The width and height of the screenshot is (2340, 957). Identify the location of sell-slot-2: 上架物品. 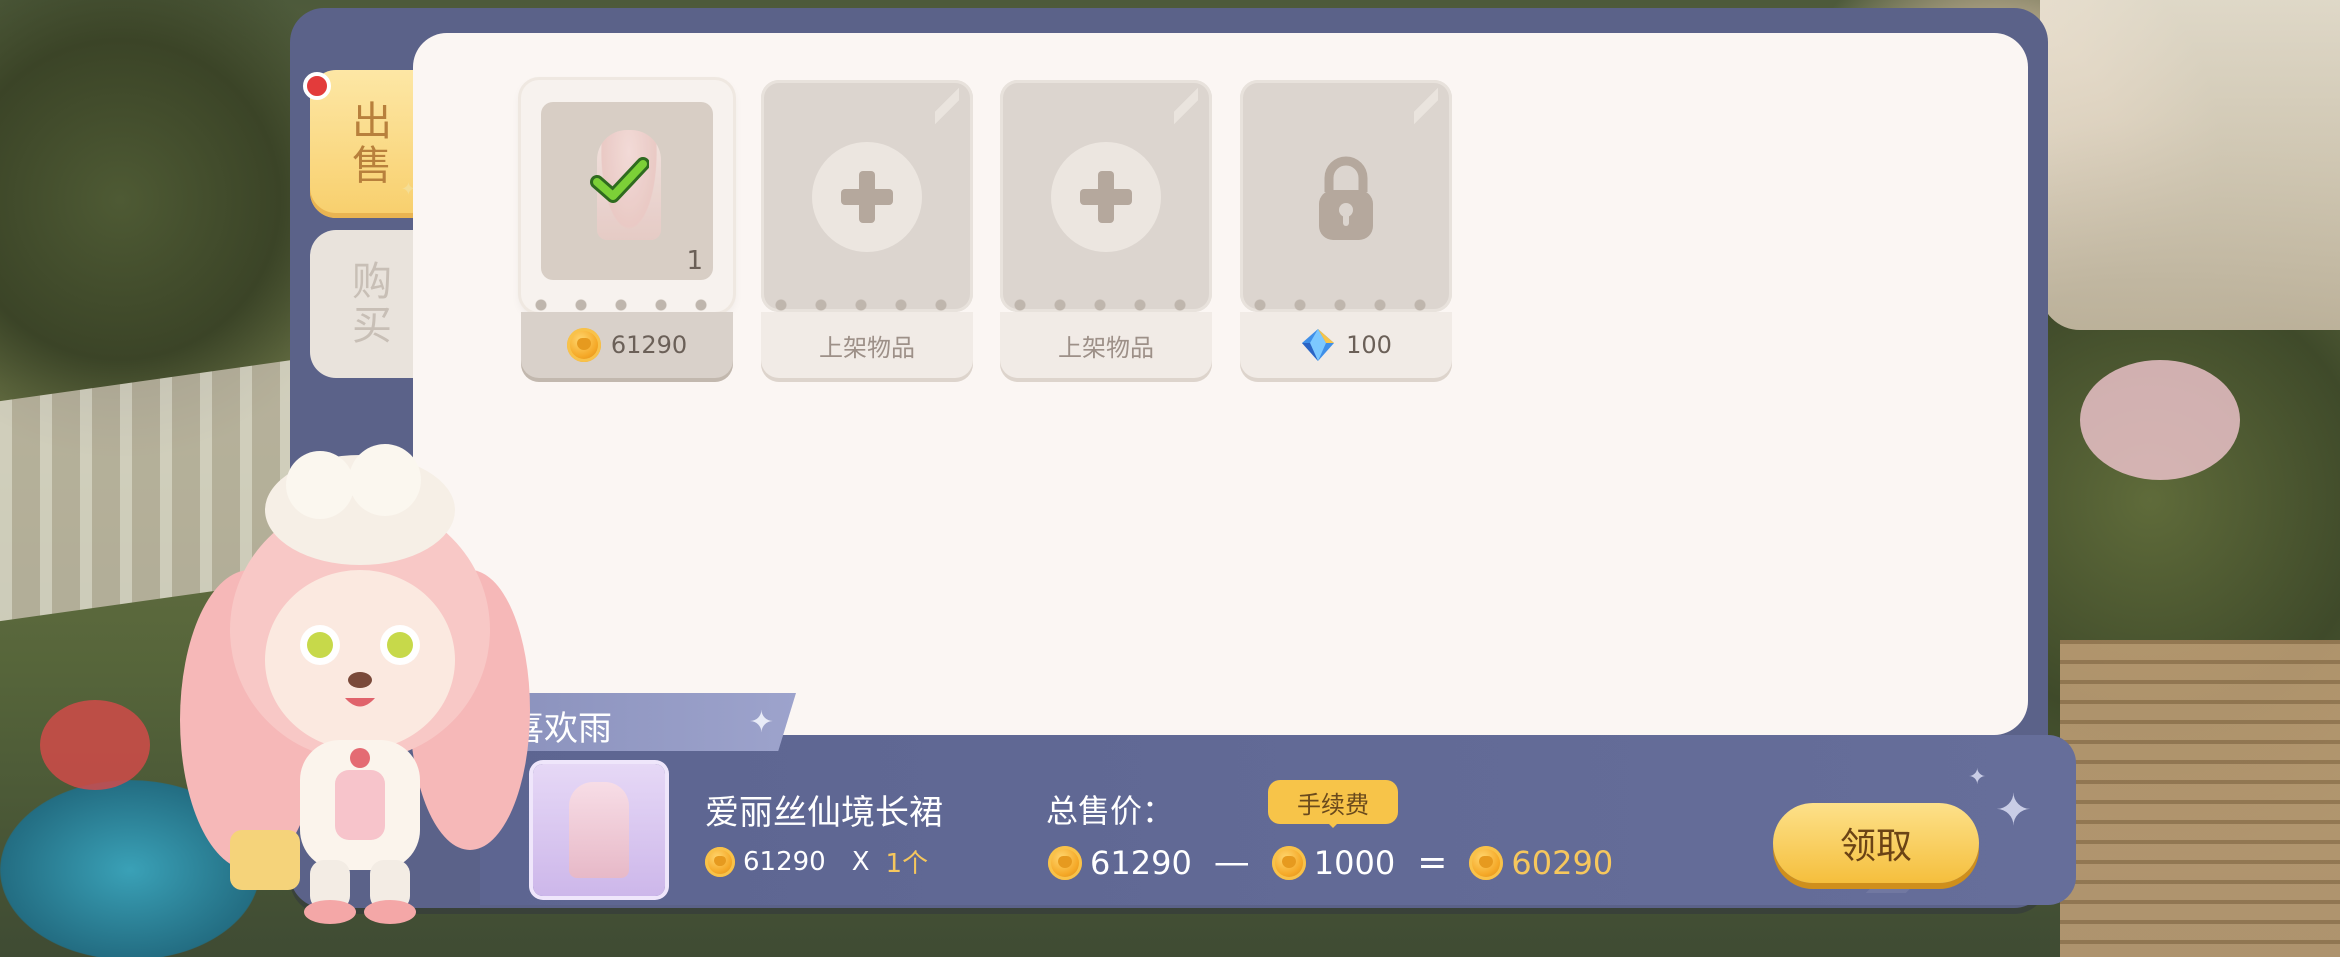
(867, 230).